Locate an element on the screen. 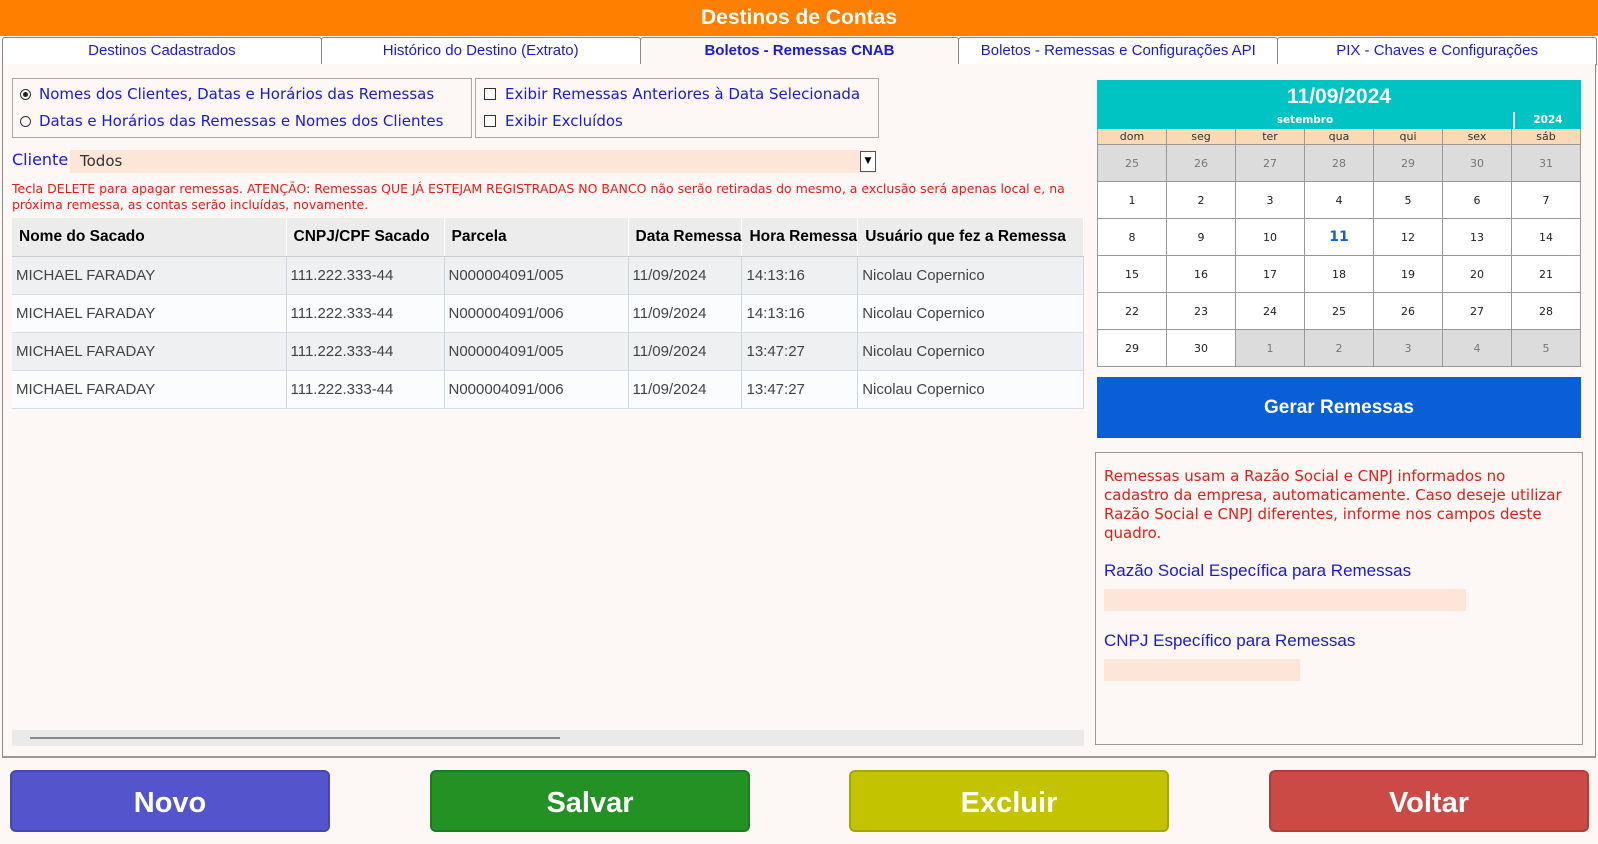 This screenshot has width=1598, height=844. calendar-day: 15 is located at coordinates (1132, 274).